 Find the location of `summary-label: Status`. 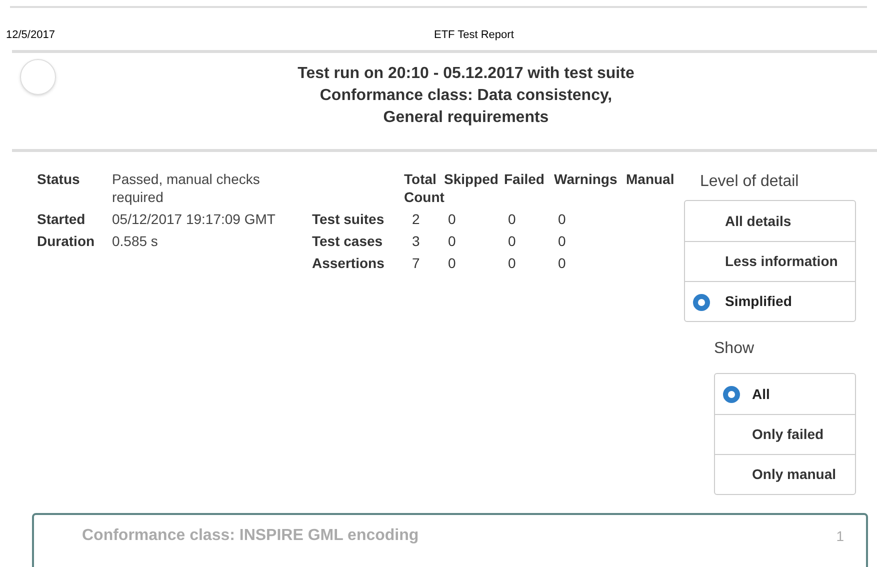

summary-label: Status is located at coordinates (59, 179).